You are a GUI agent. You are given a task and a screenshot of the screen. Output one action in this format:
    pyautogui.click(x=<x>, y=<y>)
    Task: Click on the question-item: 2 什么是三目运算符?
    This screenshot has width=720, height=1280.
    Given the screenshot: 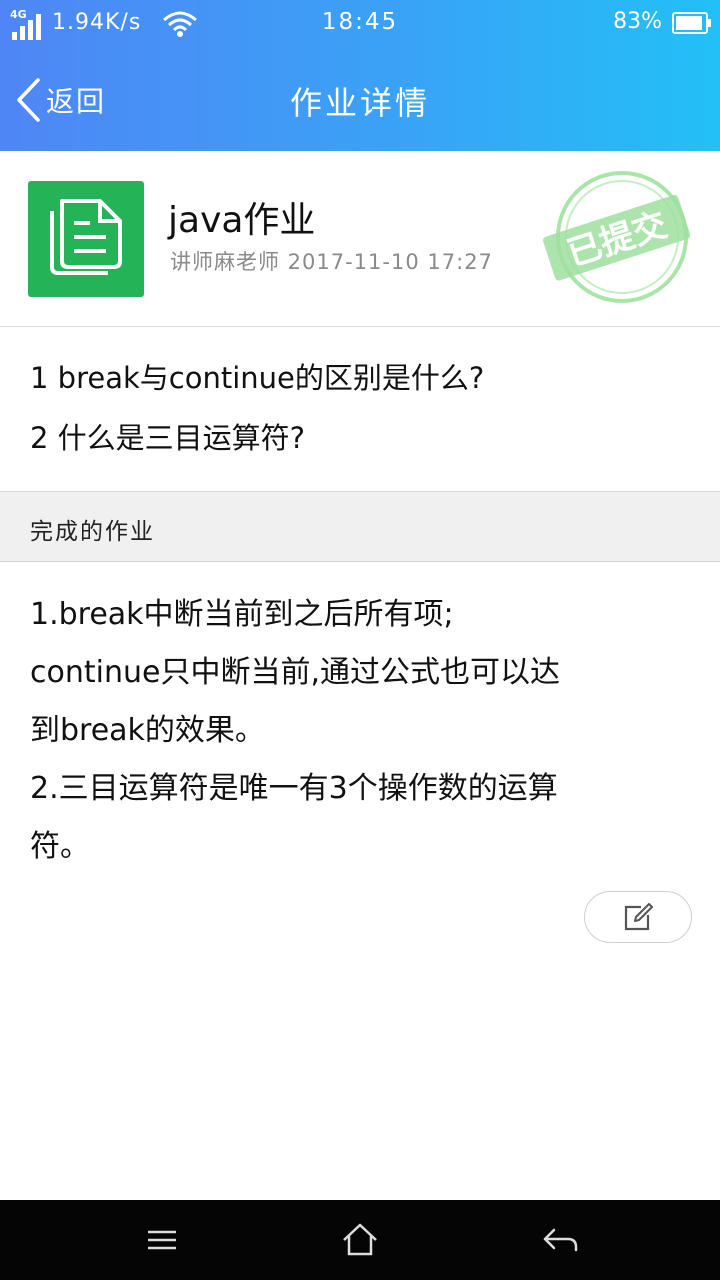 What is the action you would take?
    pyautogui.click(x=168, y=438)
    